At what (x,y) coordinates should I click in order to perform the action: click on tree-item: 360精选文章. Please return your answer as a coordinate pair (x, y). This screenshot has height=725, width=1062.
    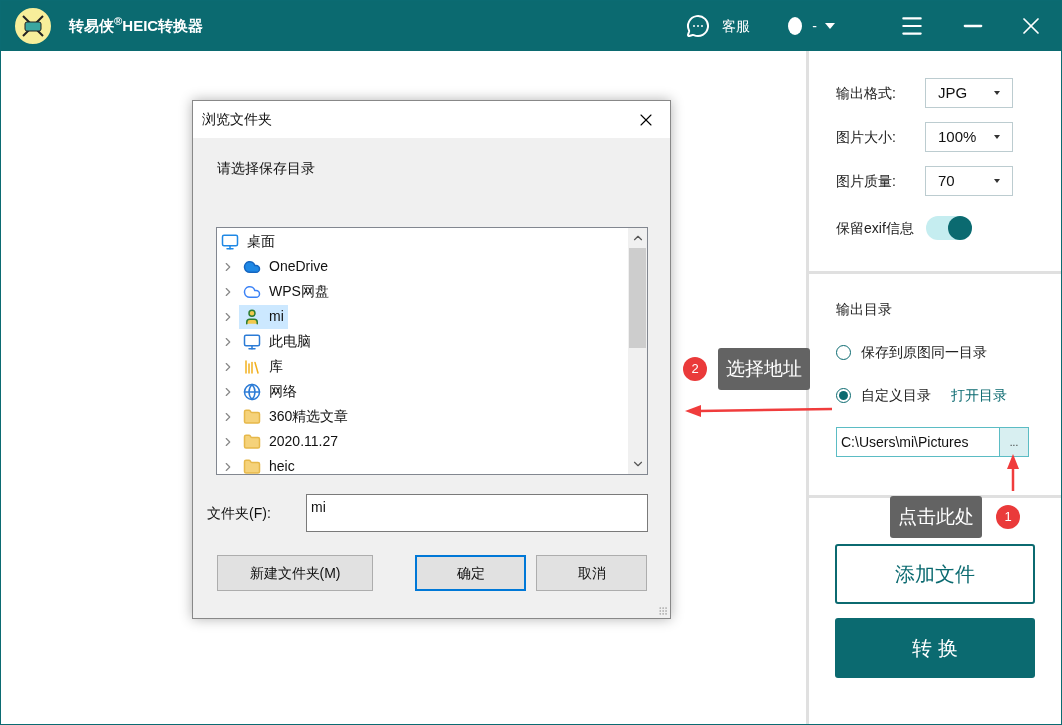
    Looking at the image, I should click on (296, 416).